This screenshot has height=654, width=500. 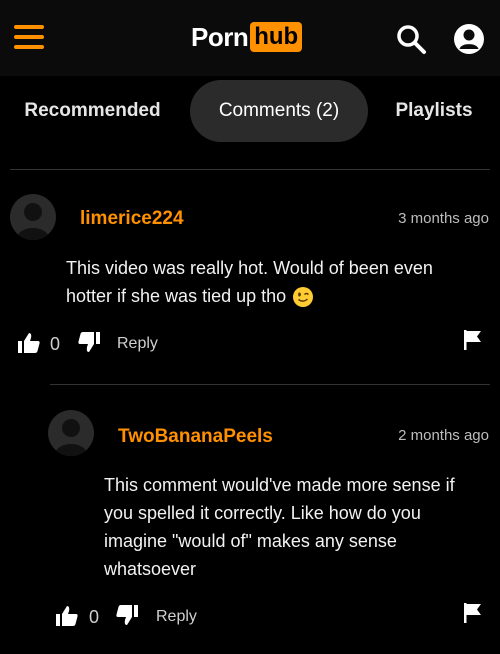 I want to click on comment-username: limerice224, so click(x=132, y=219).